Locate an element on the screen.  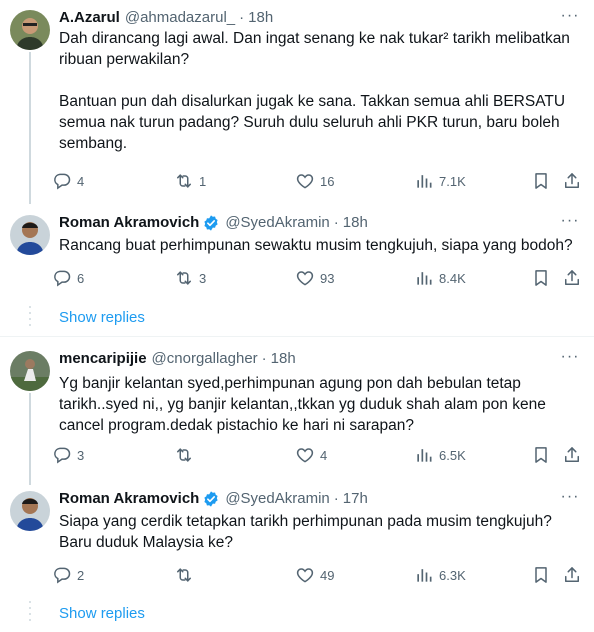
views-count: 6.5K is located at coordinates (452, 455).